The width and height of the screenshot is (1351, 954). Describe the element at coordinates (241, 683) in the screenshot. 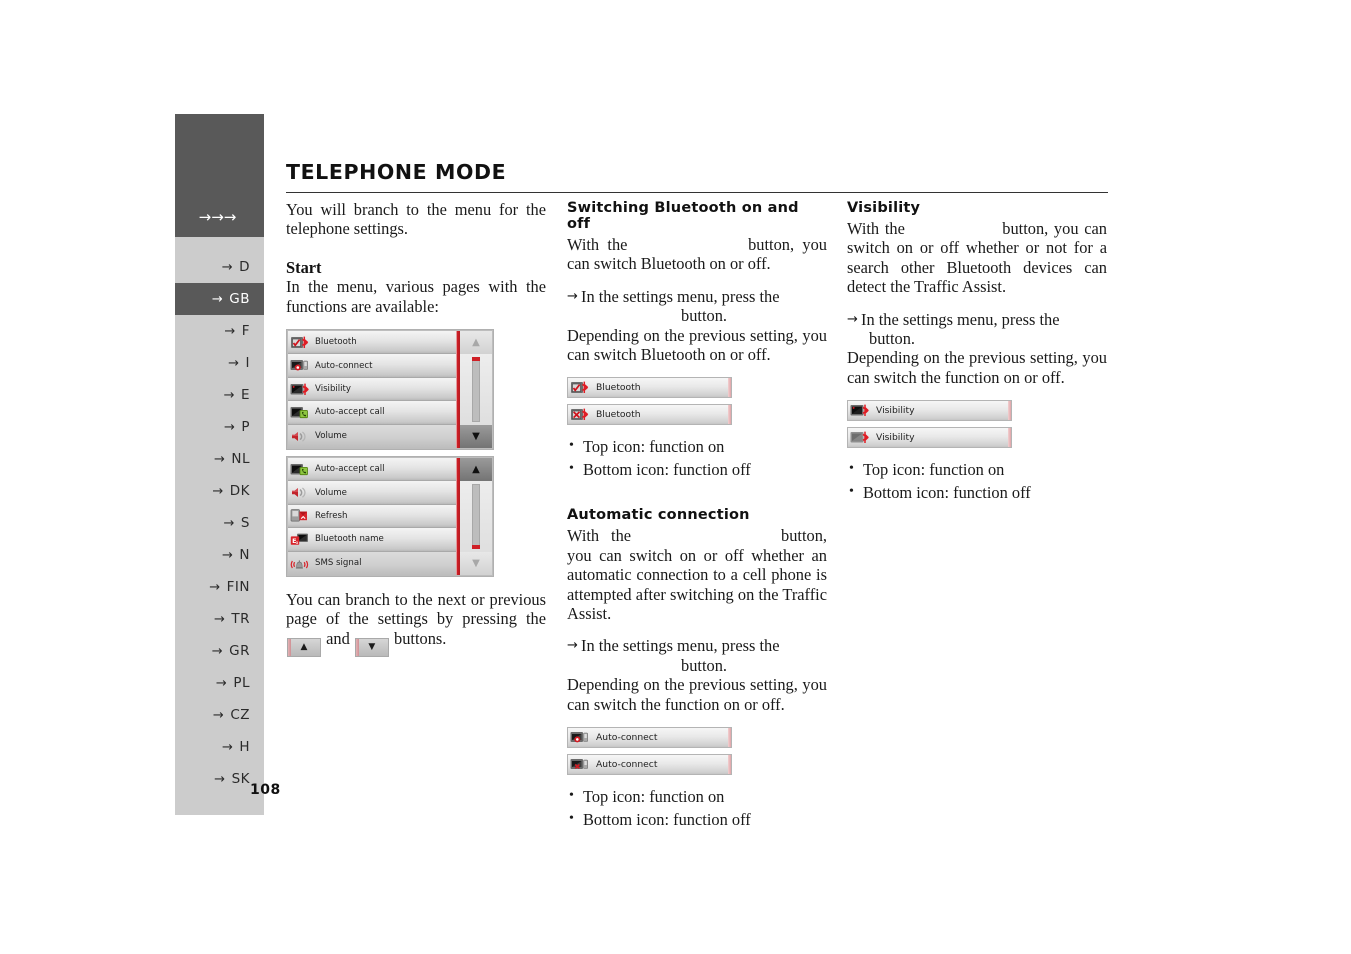

I see `sidebar-item-label: PL` at that location.